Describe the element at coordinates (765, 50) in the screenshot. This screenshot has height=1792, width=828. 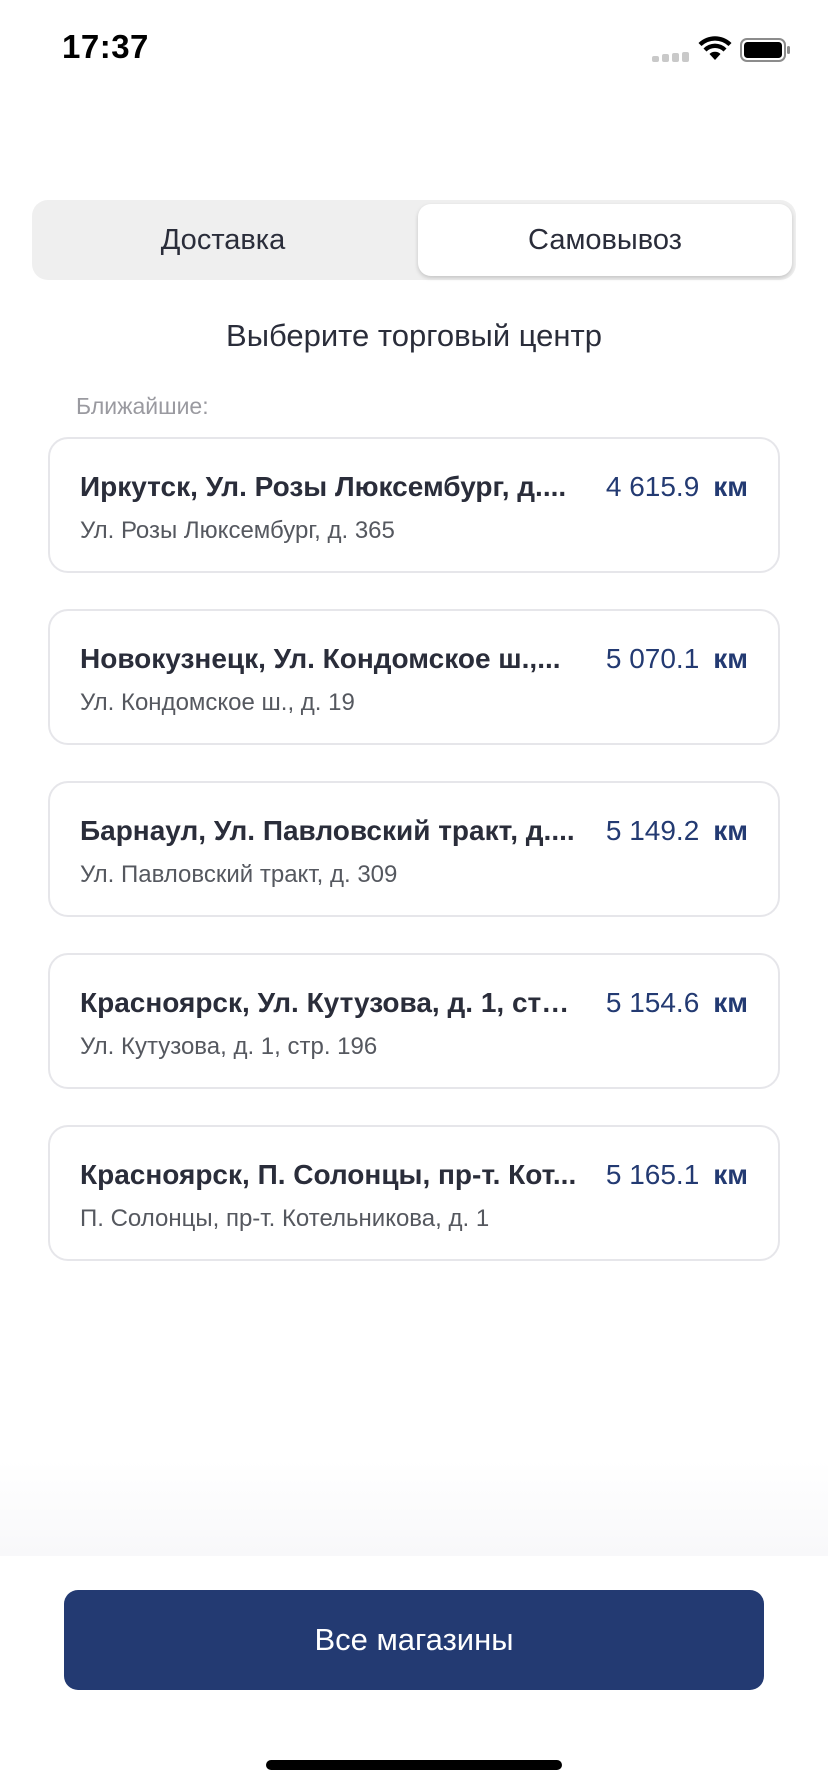
I see `battery-icon` at that location.